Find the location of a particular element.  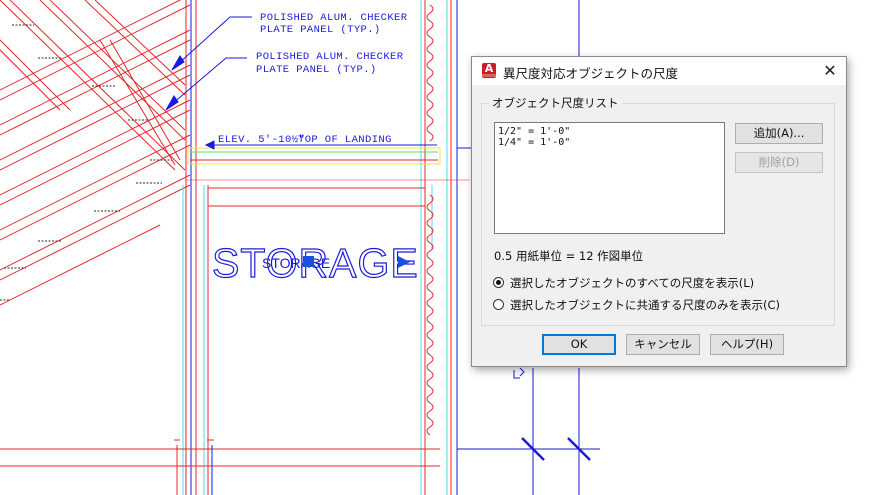

ok-button: OK is located at coordinates (579, 344).